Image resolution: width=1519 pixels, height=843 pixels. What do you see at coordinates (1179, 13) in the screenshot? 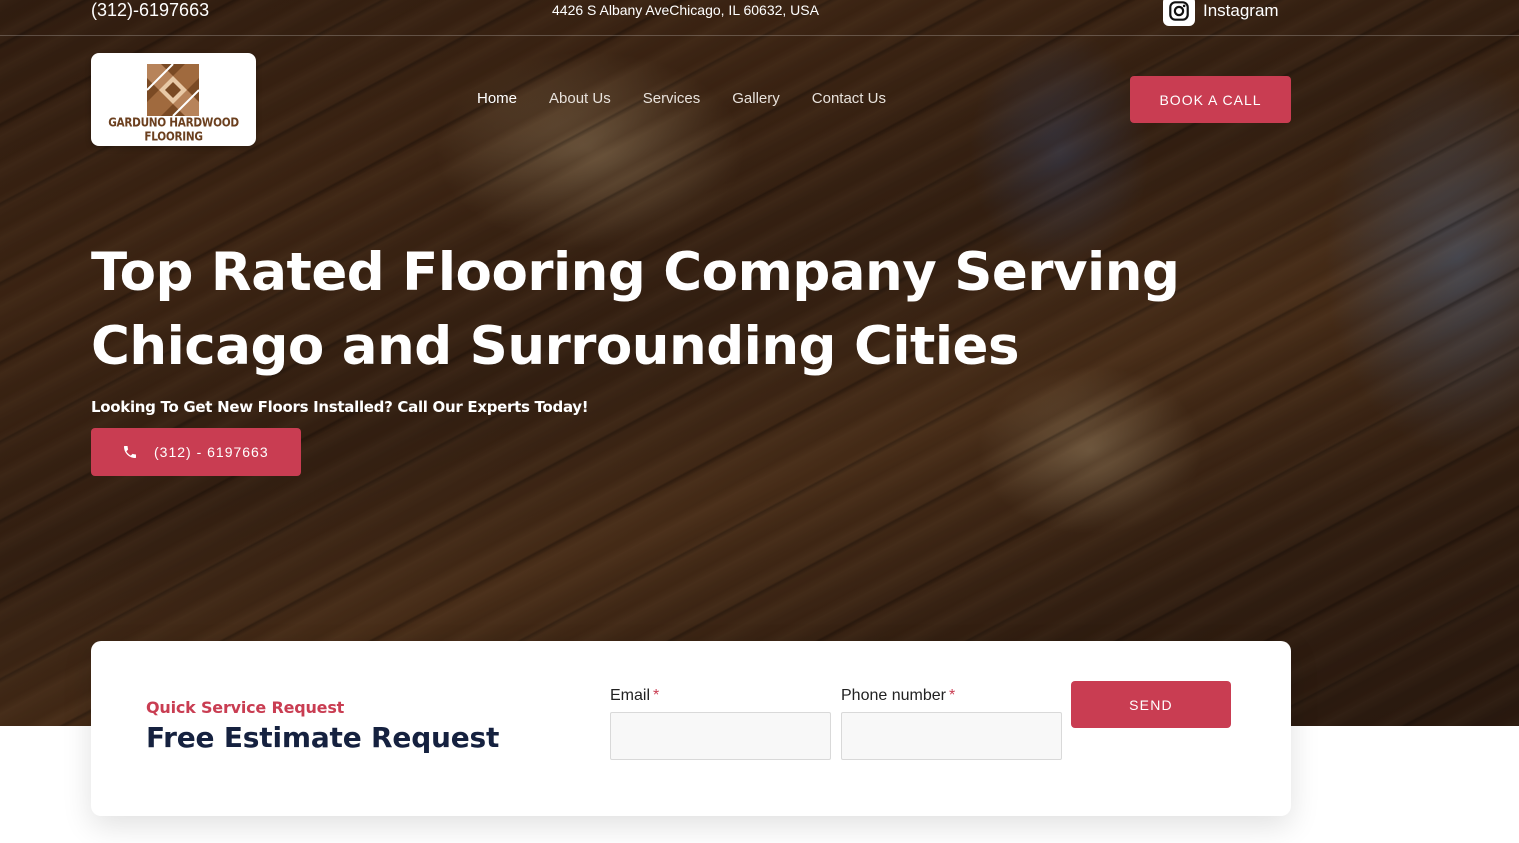
I see `instagram-icon` at bounding box center [1179, 13].